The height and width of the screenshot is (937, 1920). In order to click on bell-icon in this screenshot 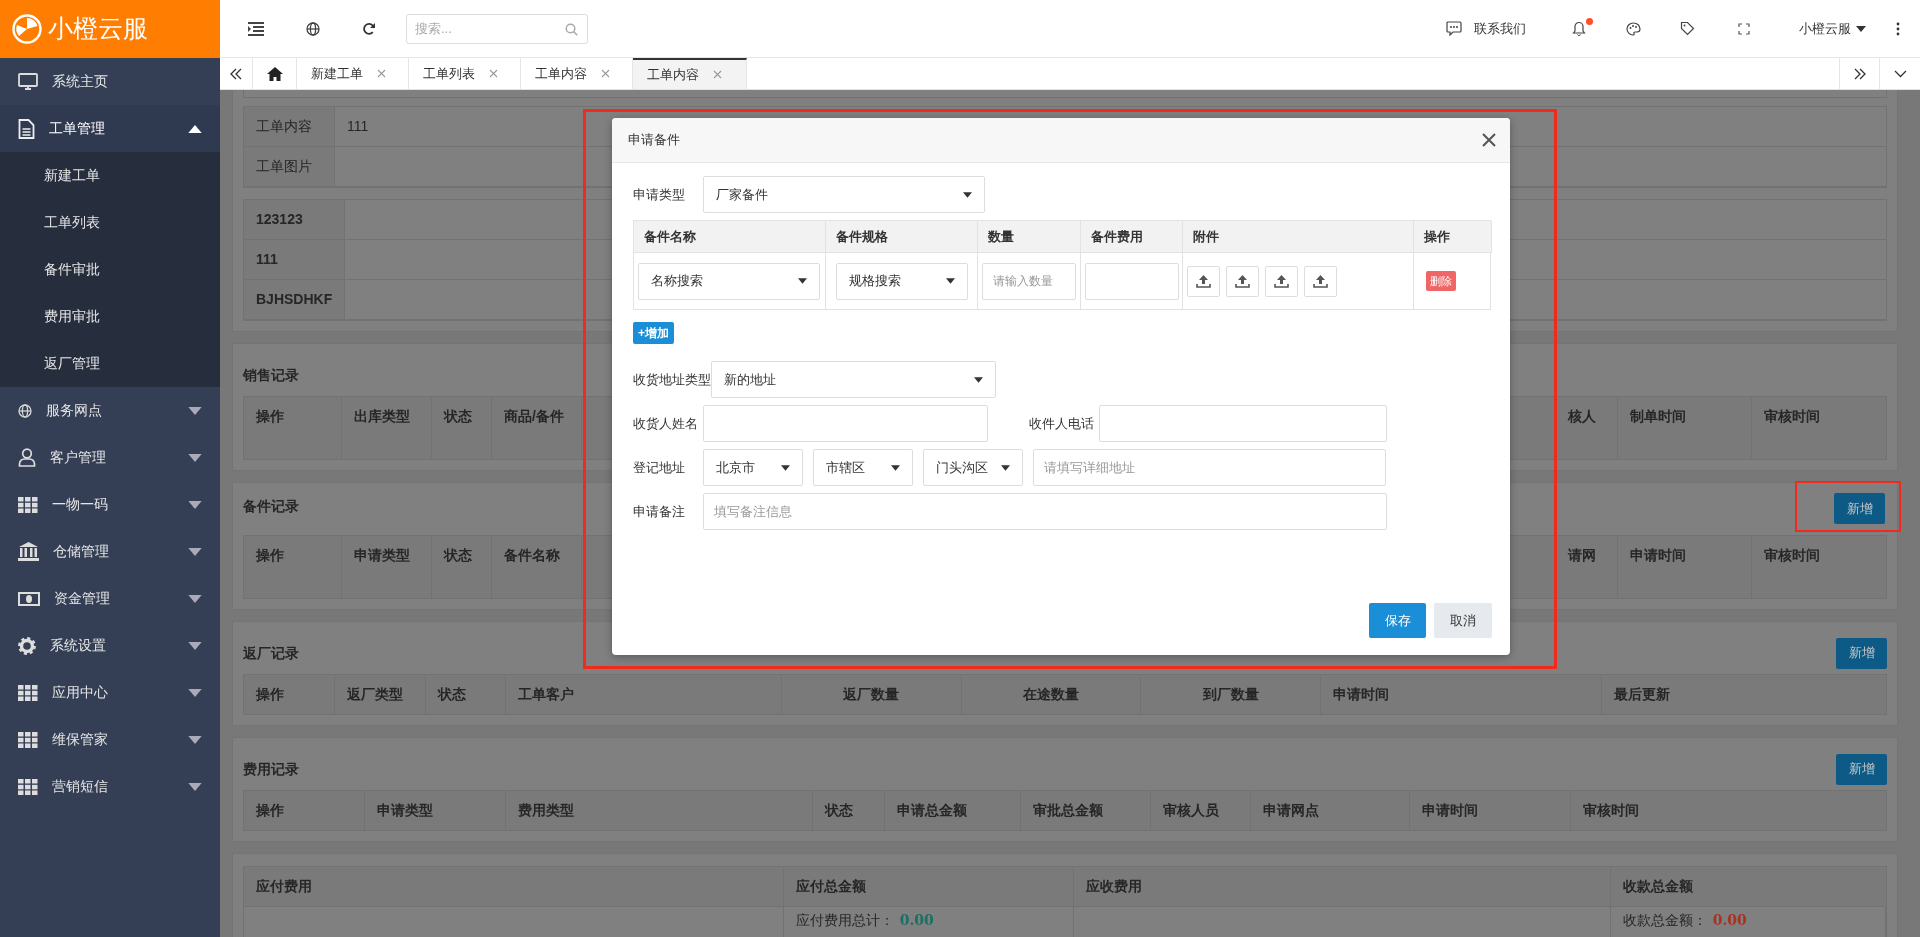, I will do `click(1579, 28)`.